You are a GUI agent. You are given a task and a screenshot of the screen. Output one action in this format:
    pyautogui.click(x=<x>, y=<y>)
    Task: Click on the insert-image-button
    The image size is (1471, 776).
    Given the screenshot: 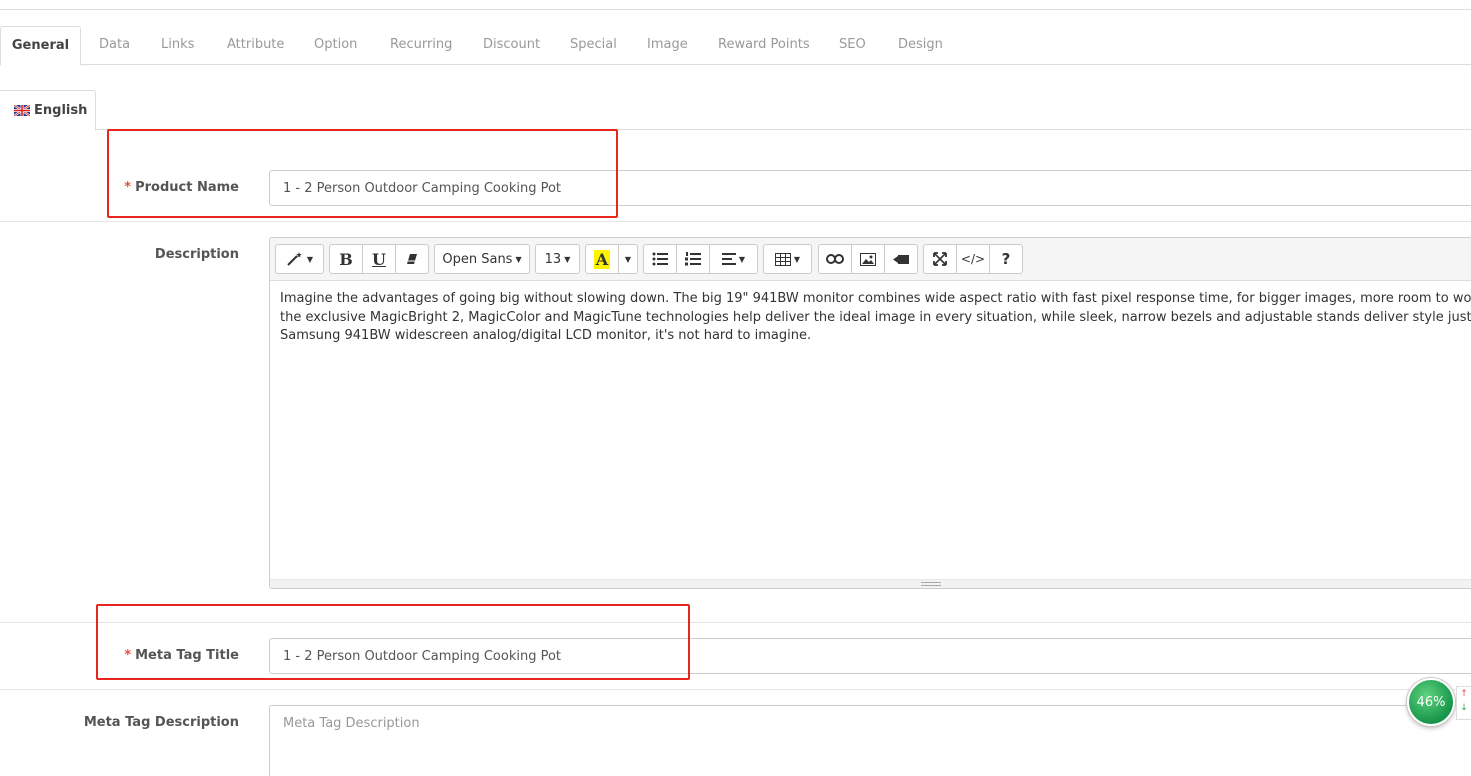 What is the action you would take?
    pyautogui.click(x=868, y=259)
    